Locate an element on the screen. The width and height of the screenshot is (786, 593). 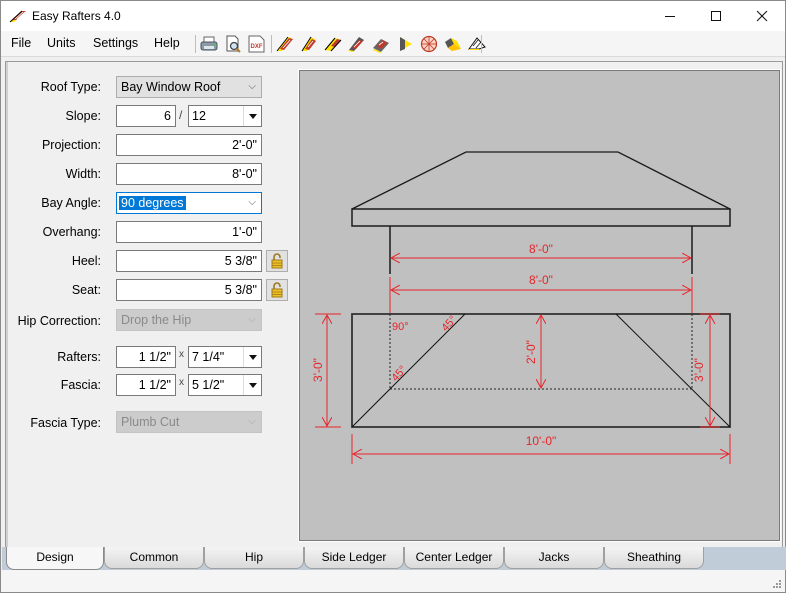
dormer-roof-button is located at coordinates (477, 44).